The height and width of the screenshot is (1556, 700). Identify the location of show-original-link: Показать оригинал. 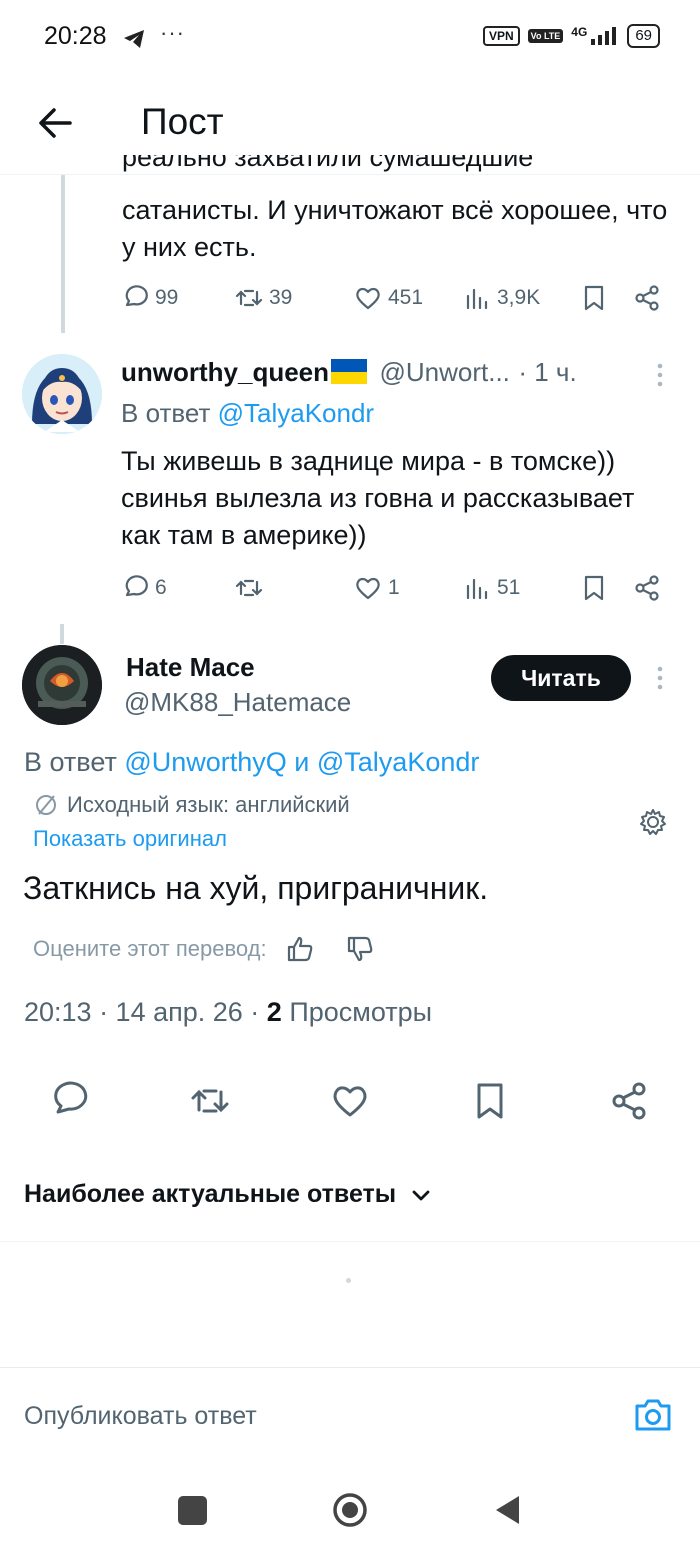
(130, 839).